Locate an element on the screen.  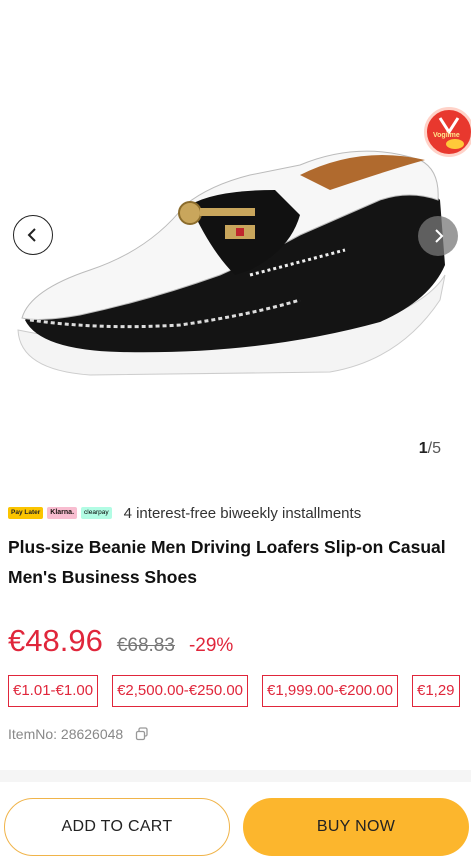
section-divider is located at coordinates (235, 776).